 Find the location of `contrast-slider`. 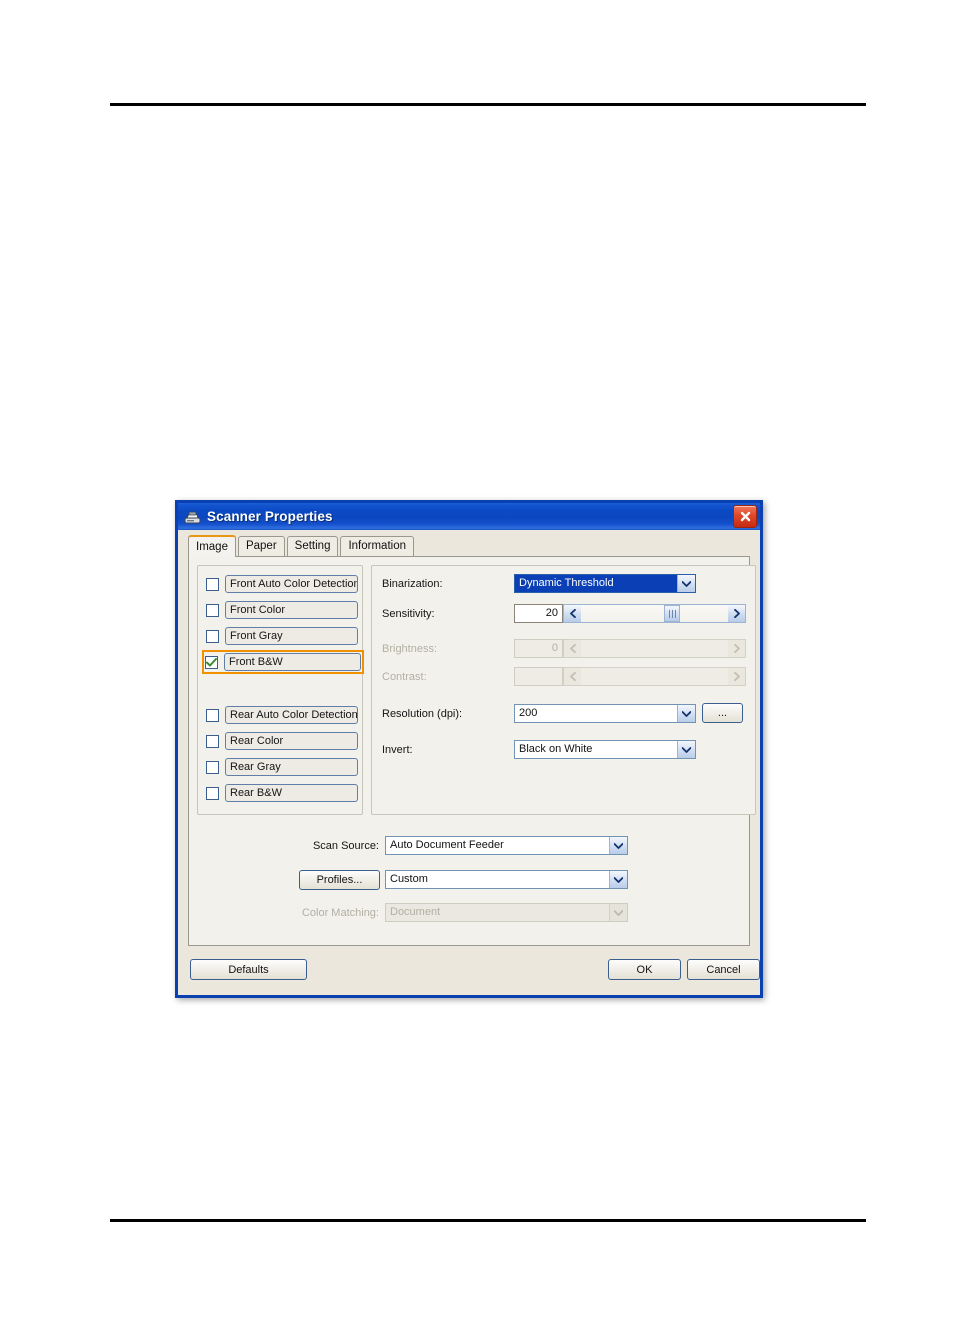

contrast-slider is located at coordinates (654, 676).